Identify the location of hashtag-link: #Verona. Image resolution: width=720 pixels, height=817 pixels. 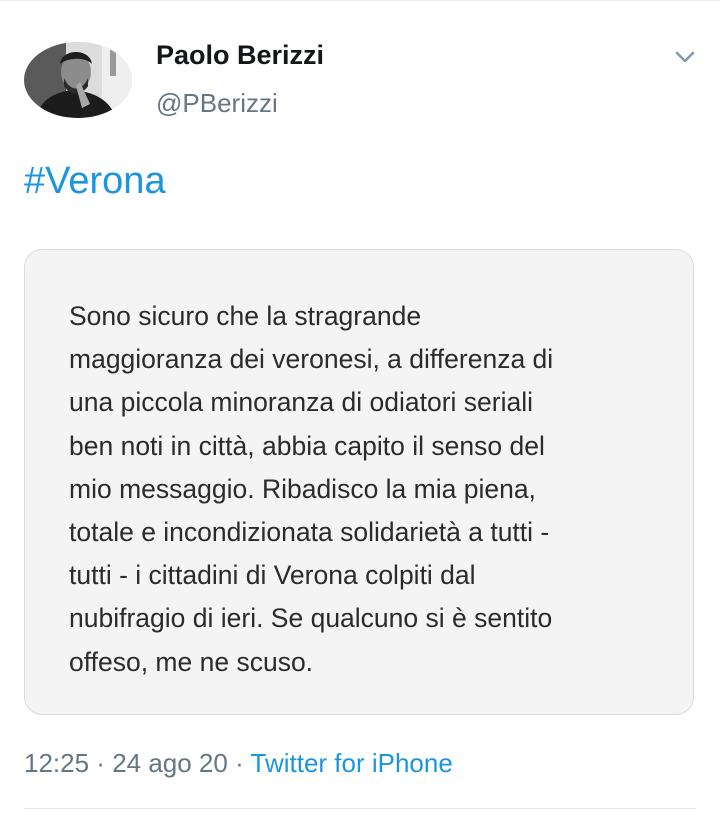
(95, 181).